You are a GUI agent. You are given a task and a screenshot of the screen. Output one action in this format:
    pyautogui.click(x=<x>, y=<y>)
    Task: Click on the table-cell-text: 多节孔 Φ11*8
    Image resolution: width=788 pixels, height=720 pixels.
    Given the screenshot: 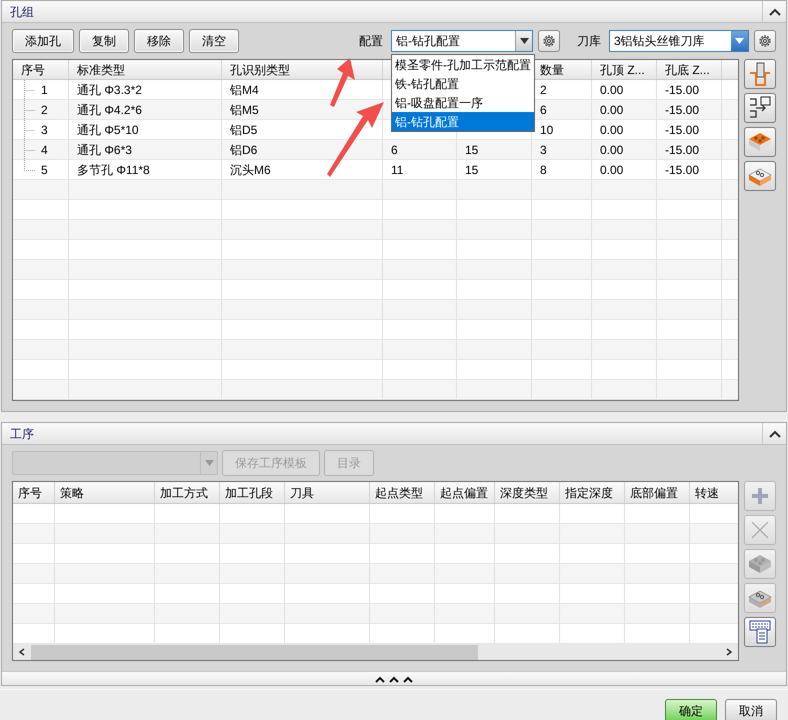 What is the action you would take?
    pyautogui.click(x=113, y=170)
    